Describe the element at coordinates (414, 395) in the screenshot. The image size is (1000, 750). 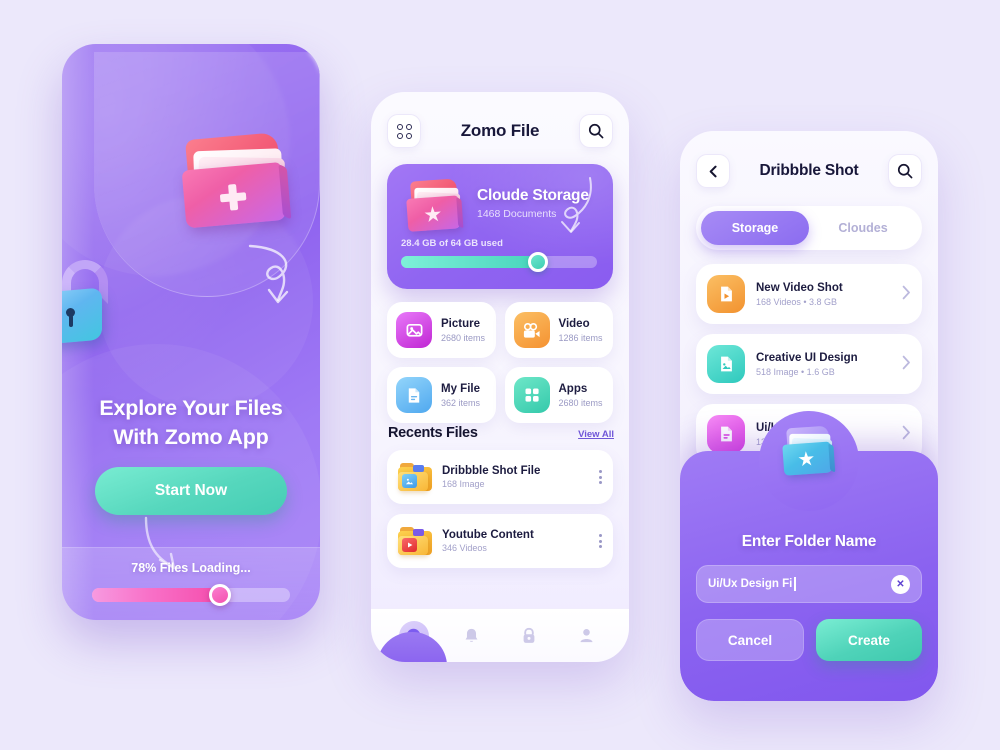
I see `document-icon` at that location.